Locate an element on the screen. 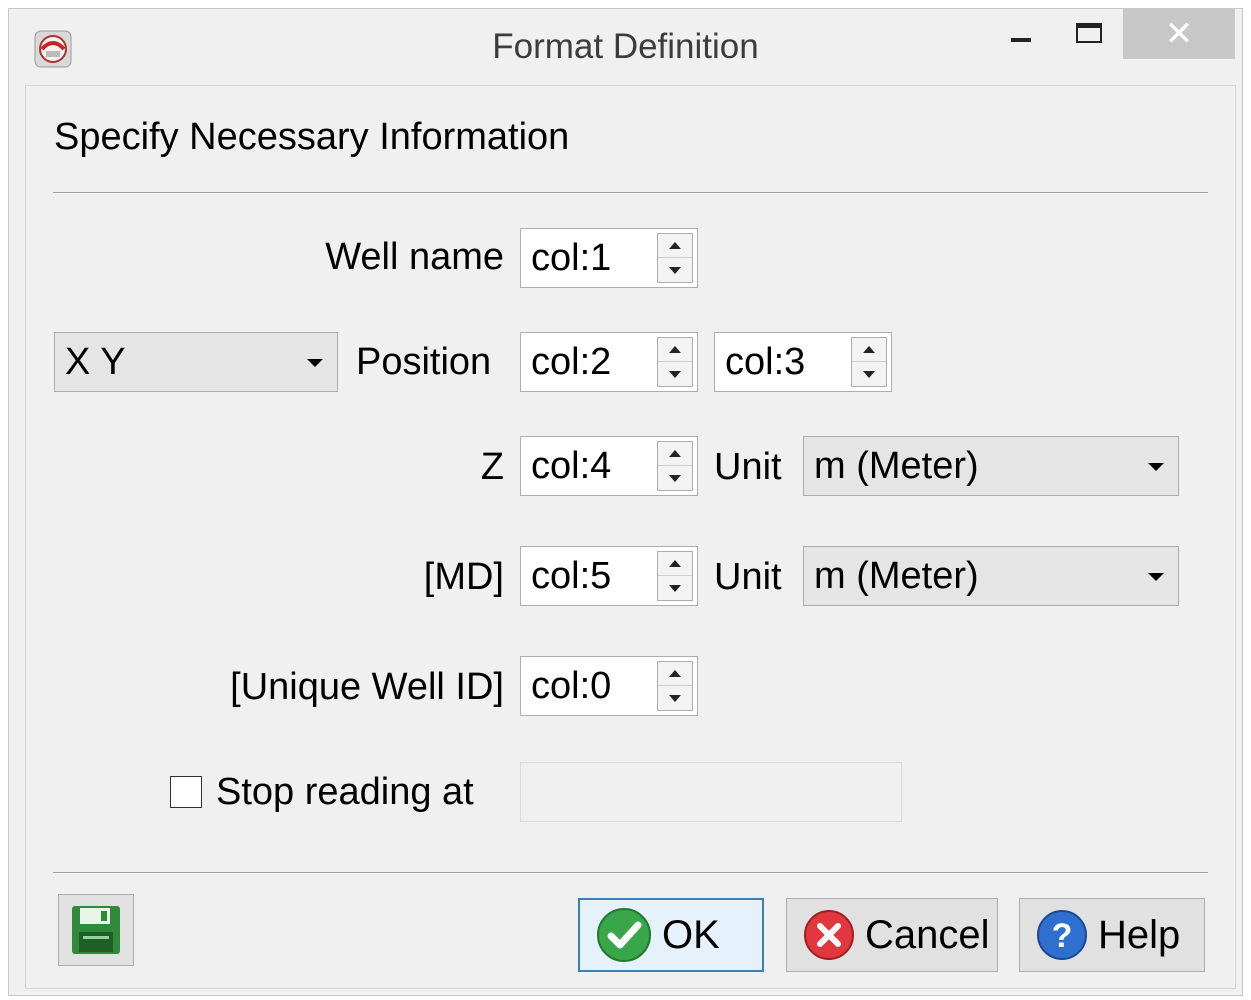 The width and height of the screenshot is (1251, 1000). cancel-button: Cancel is located at coordinates (892, 935).